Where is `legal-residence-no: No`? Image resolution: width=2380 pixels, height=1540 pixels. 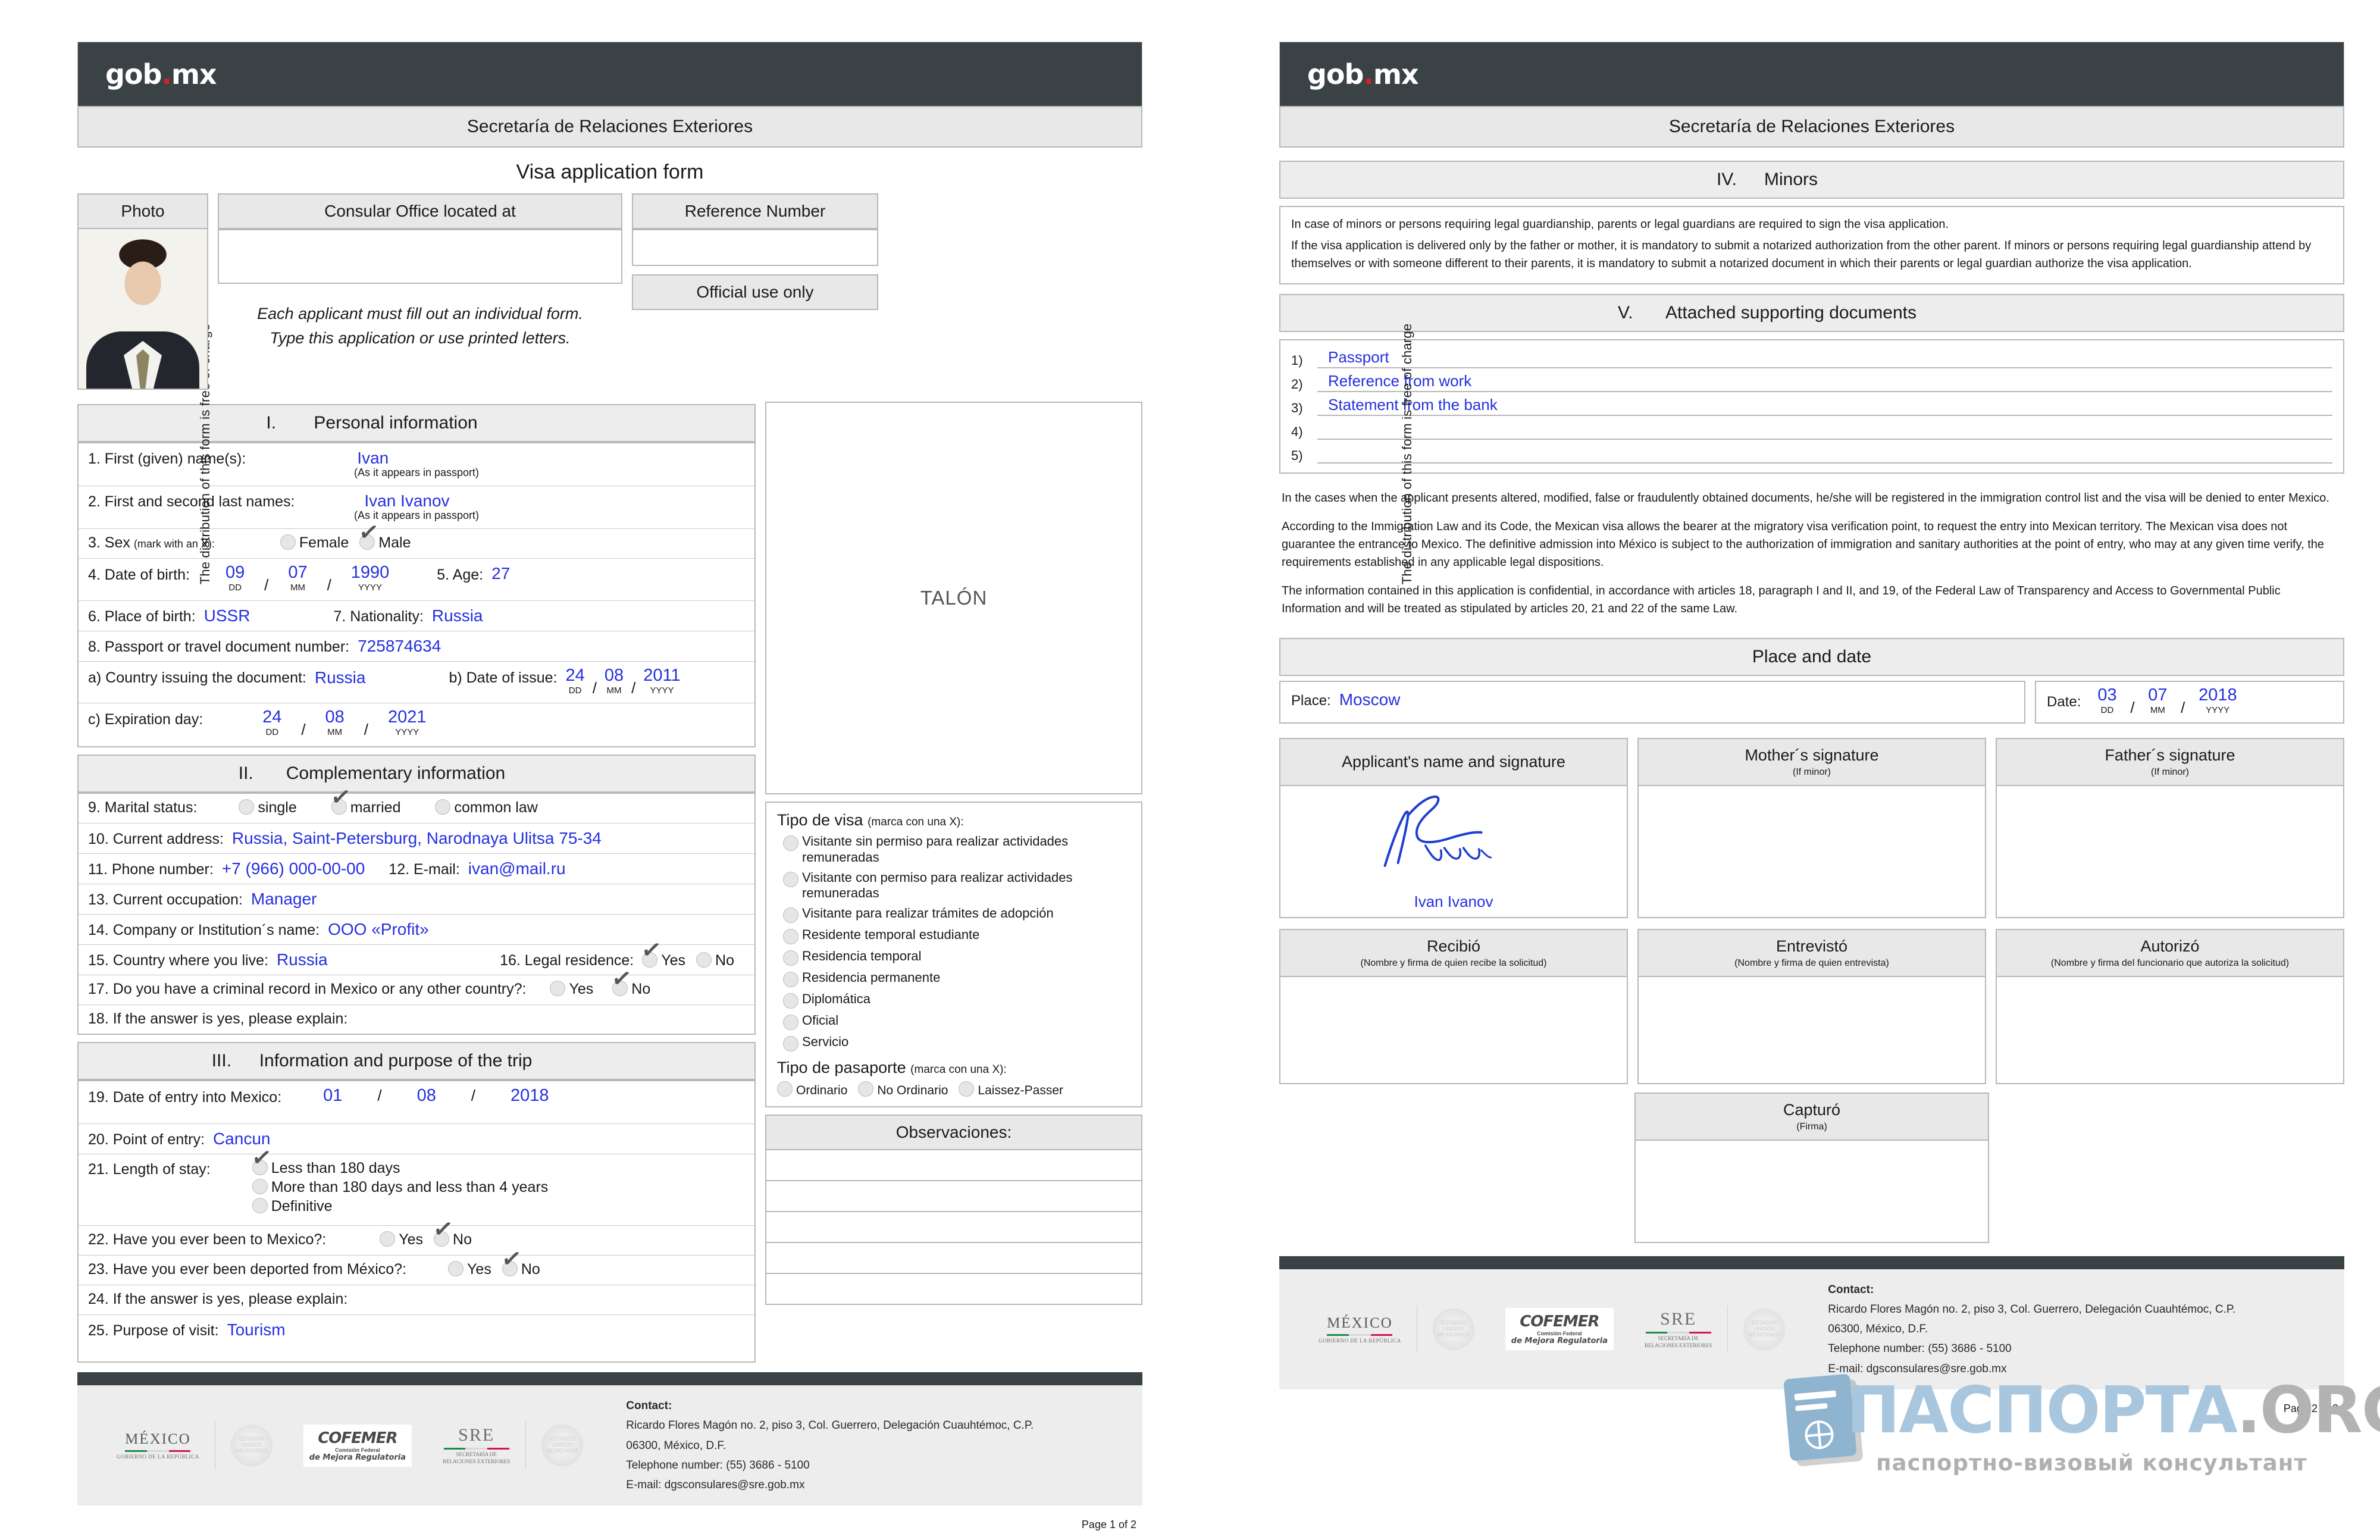 legal-residence-no: No is located at coordinates (715, 961).